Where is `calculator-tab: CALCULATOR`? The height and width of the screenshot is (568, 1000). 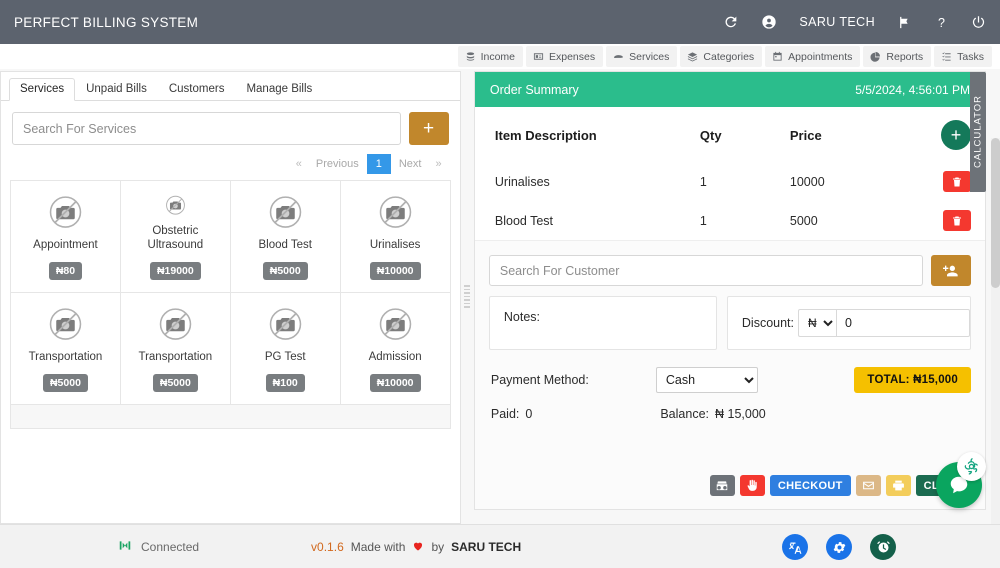
calculator-tab: CALCULATOR is located at coordinates (978, 132).